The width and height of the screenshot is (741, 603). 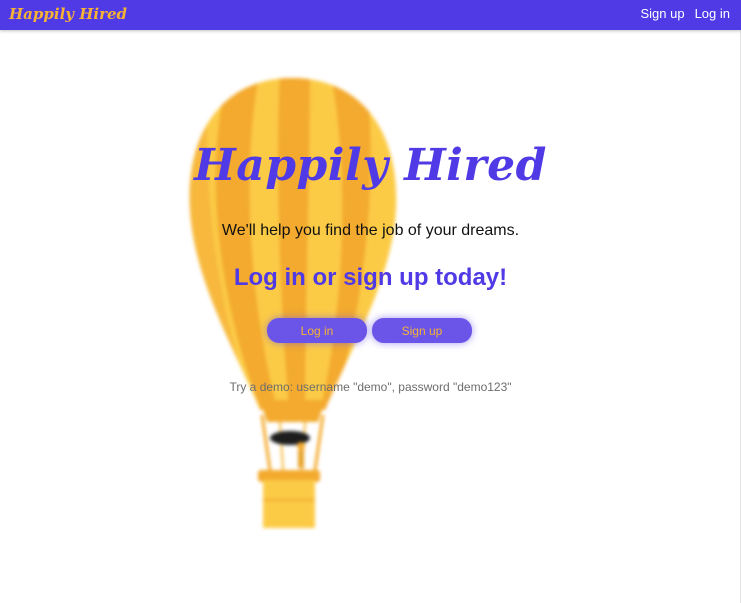 What do you see at coordinates (712, 13) in the screenshot?
I see `nav-login-link: Log in` at bounding box center [712, 13].